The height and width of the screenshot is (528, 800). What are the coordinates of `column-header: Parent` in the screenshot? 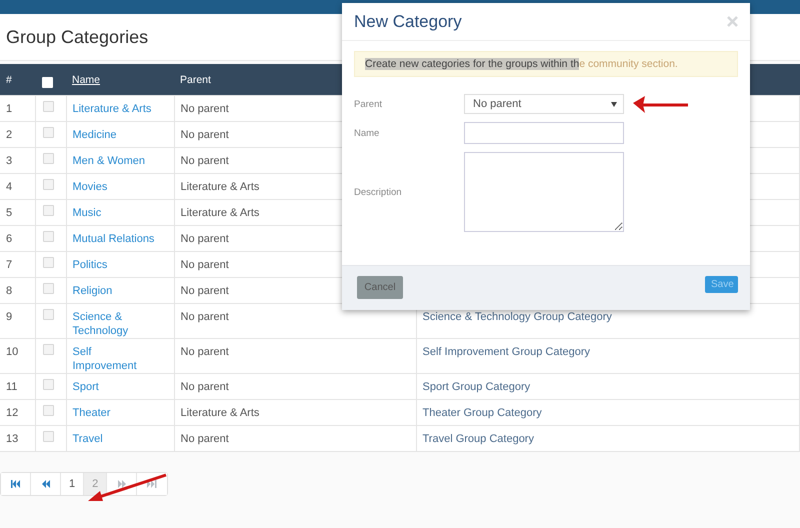 It's located at (195, 80).